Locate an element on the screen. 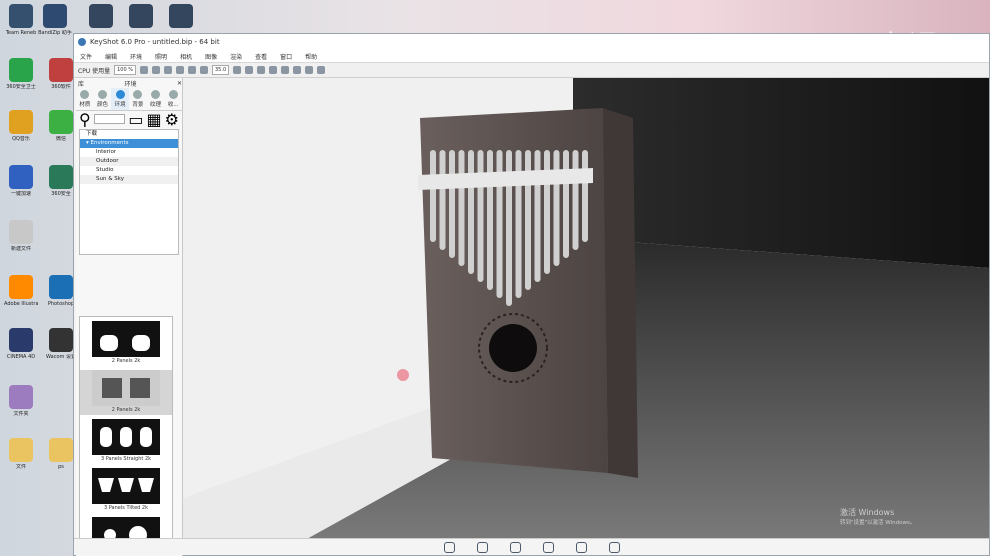  screenshot-button is located at coordinates (614, 547).